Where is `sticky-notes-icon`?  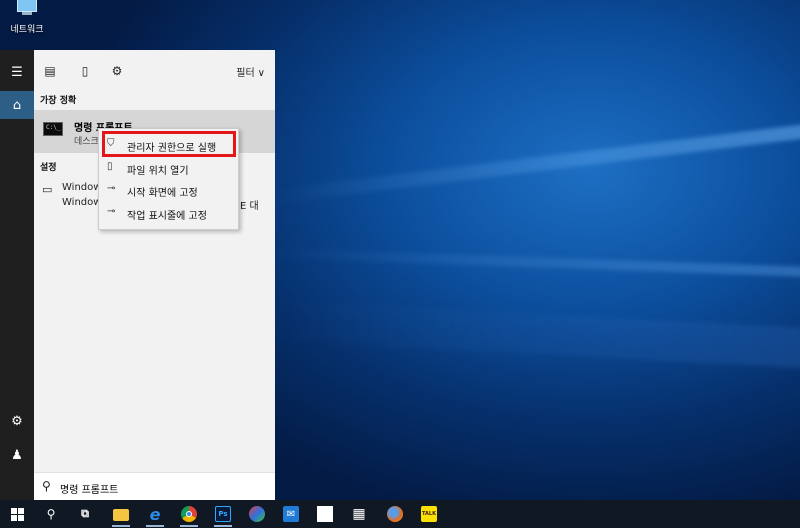 sticky-notes-icon is located at coordinates (325, 514).